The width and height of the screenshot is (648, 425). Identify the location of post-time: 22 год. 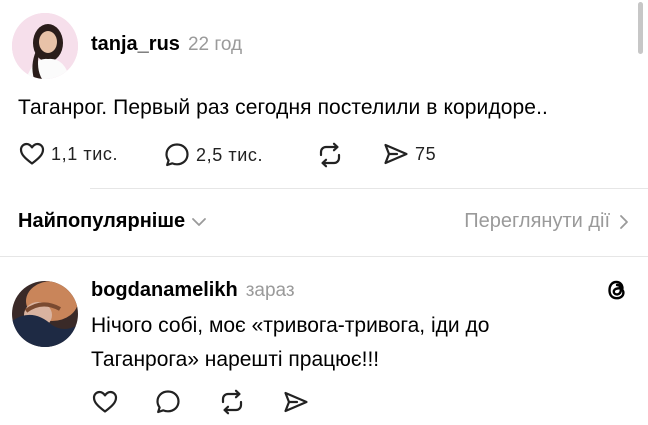
(215, 44).